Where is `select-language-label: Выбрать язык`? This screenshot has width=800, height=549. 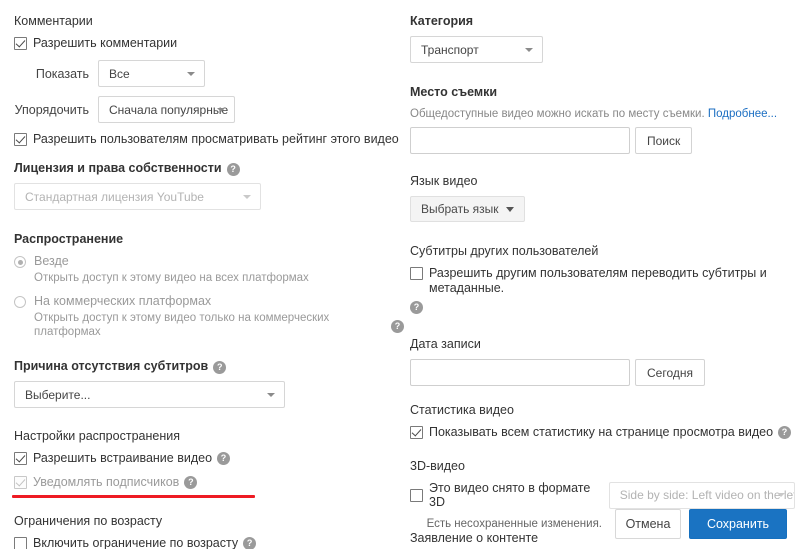
select-language-label: Выбрать язык is located at coordinates (460, 209).